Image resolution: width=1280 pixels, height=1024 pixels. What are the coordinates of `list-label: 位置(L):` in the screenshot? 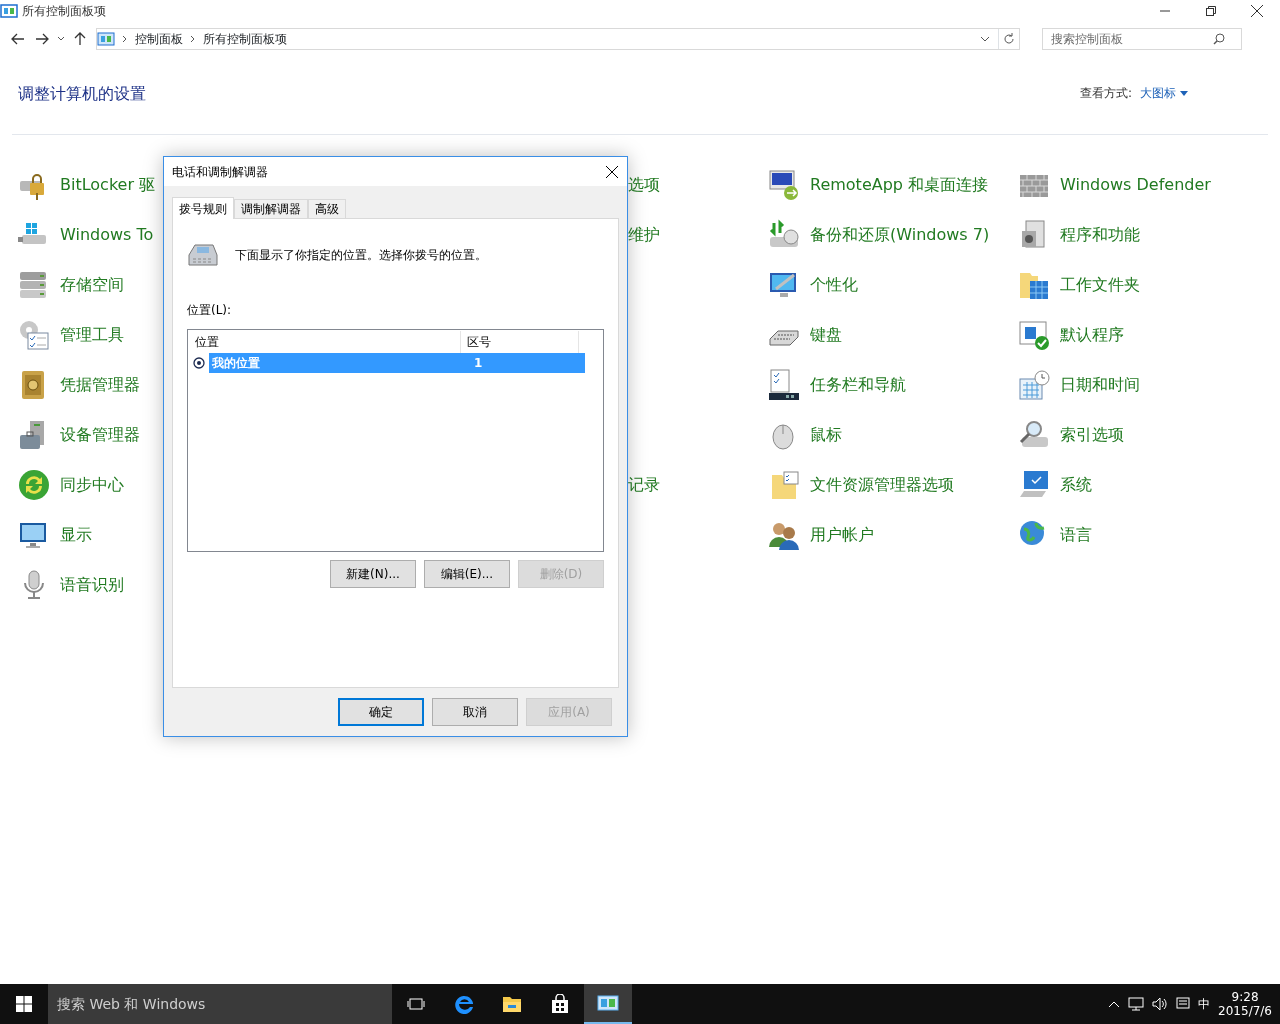 It's located at (210, 310).